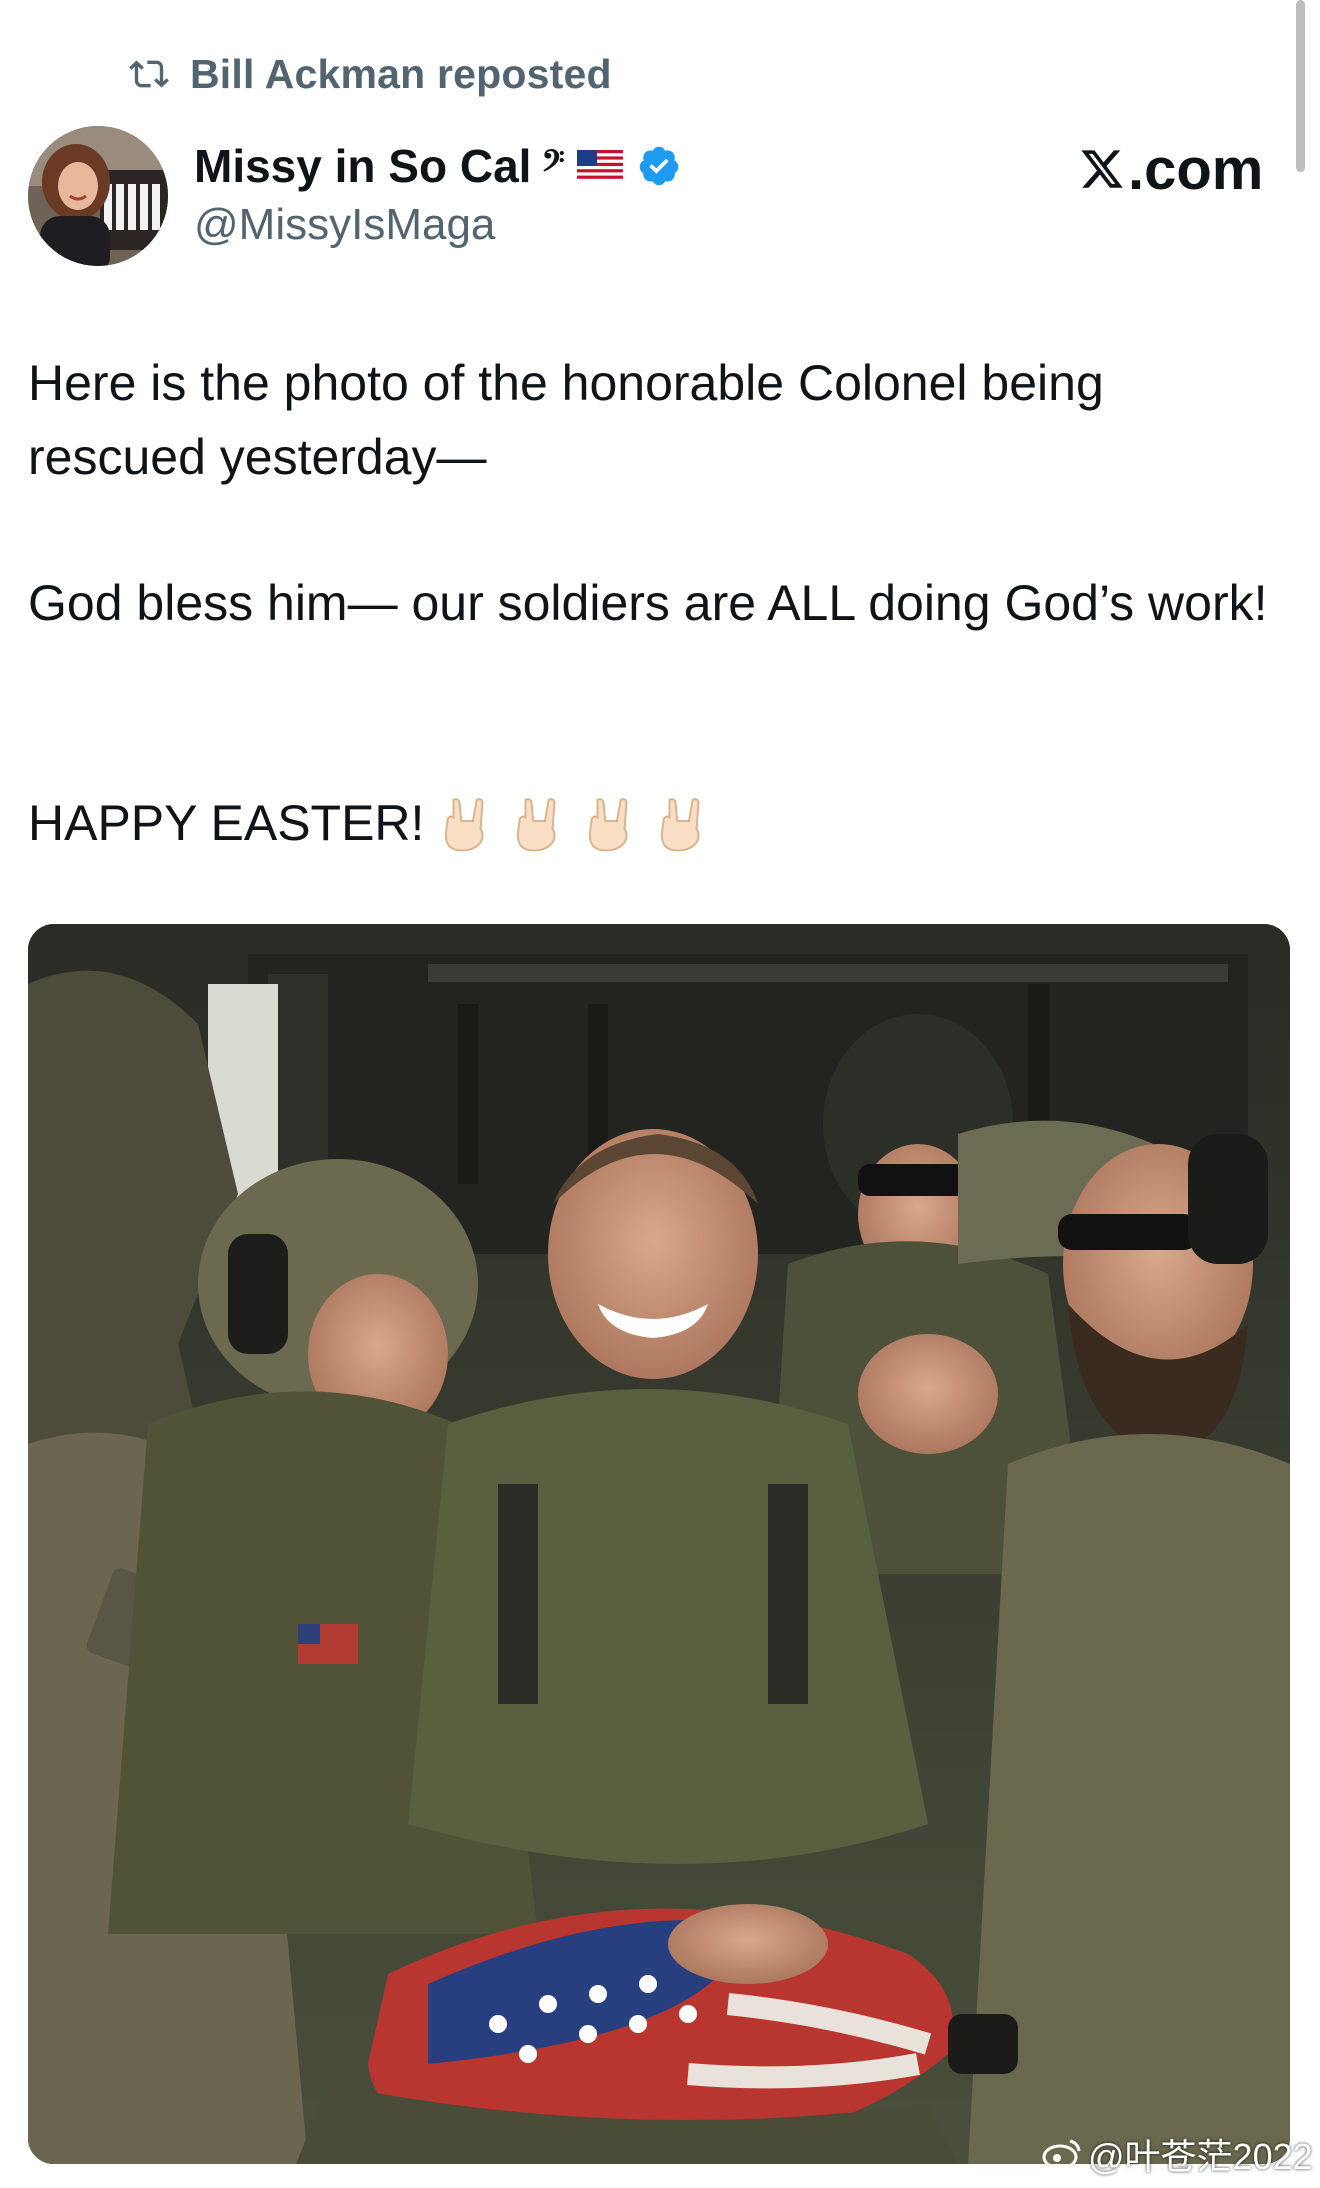  I want to click on emoji-group, so click(582, 823).